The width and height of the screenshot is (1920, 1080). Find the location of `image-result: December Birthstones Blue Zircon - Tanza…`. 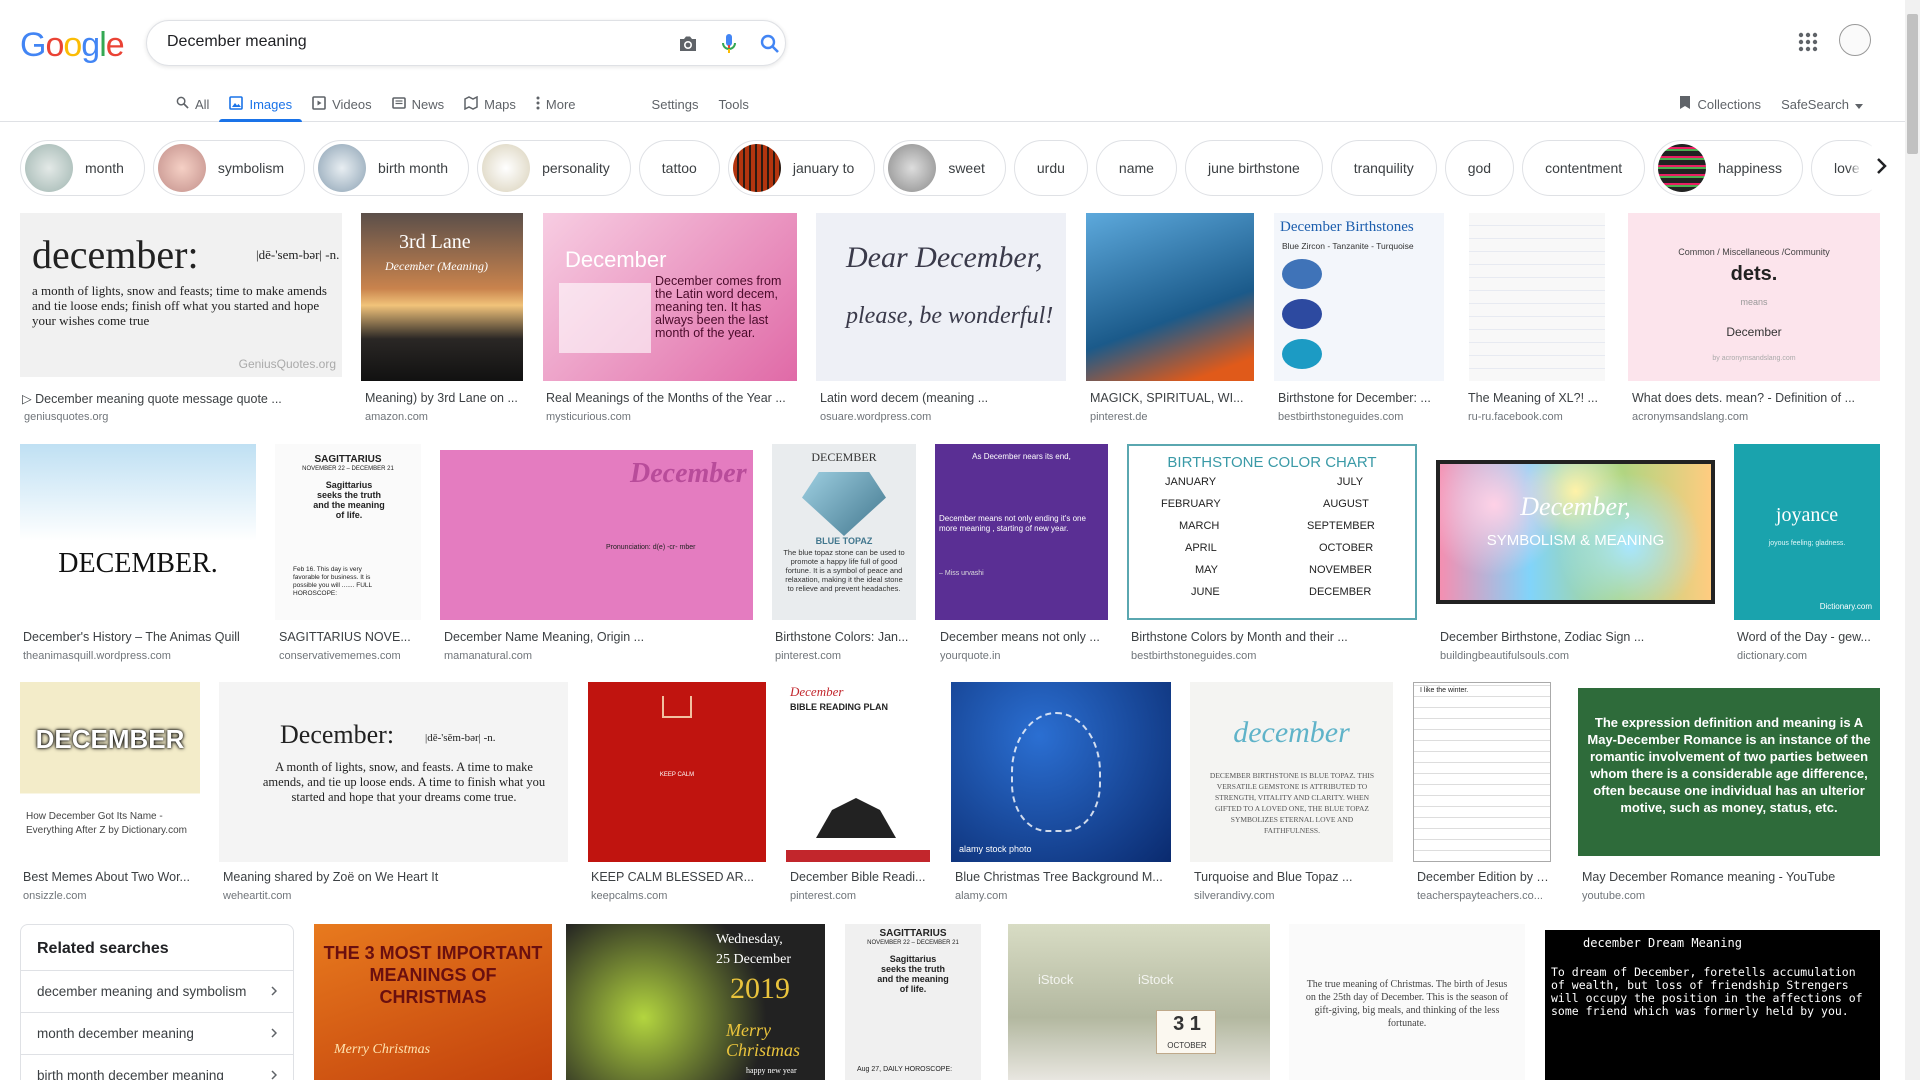

image-result: December Birthstones Blue Zircon - Tanza… is located at coordinates (1359, 318).